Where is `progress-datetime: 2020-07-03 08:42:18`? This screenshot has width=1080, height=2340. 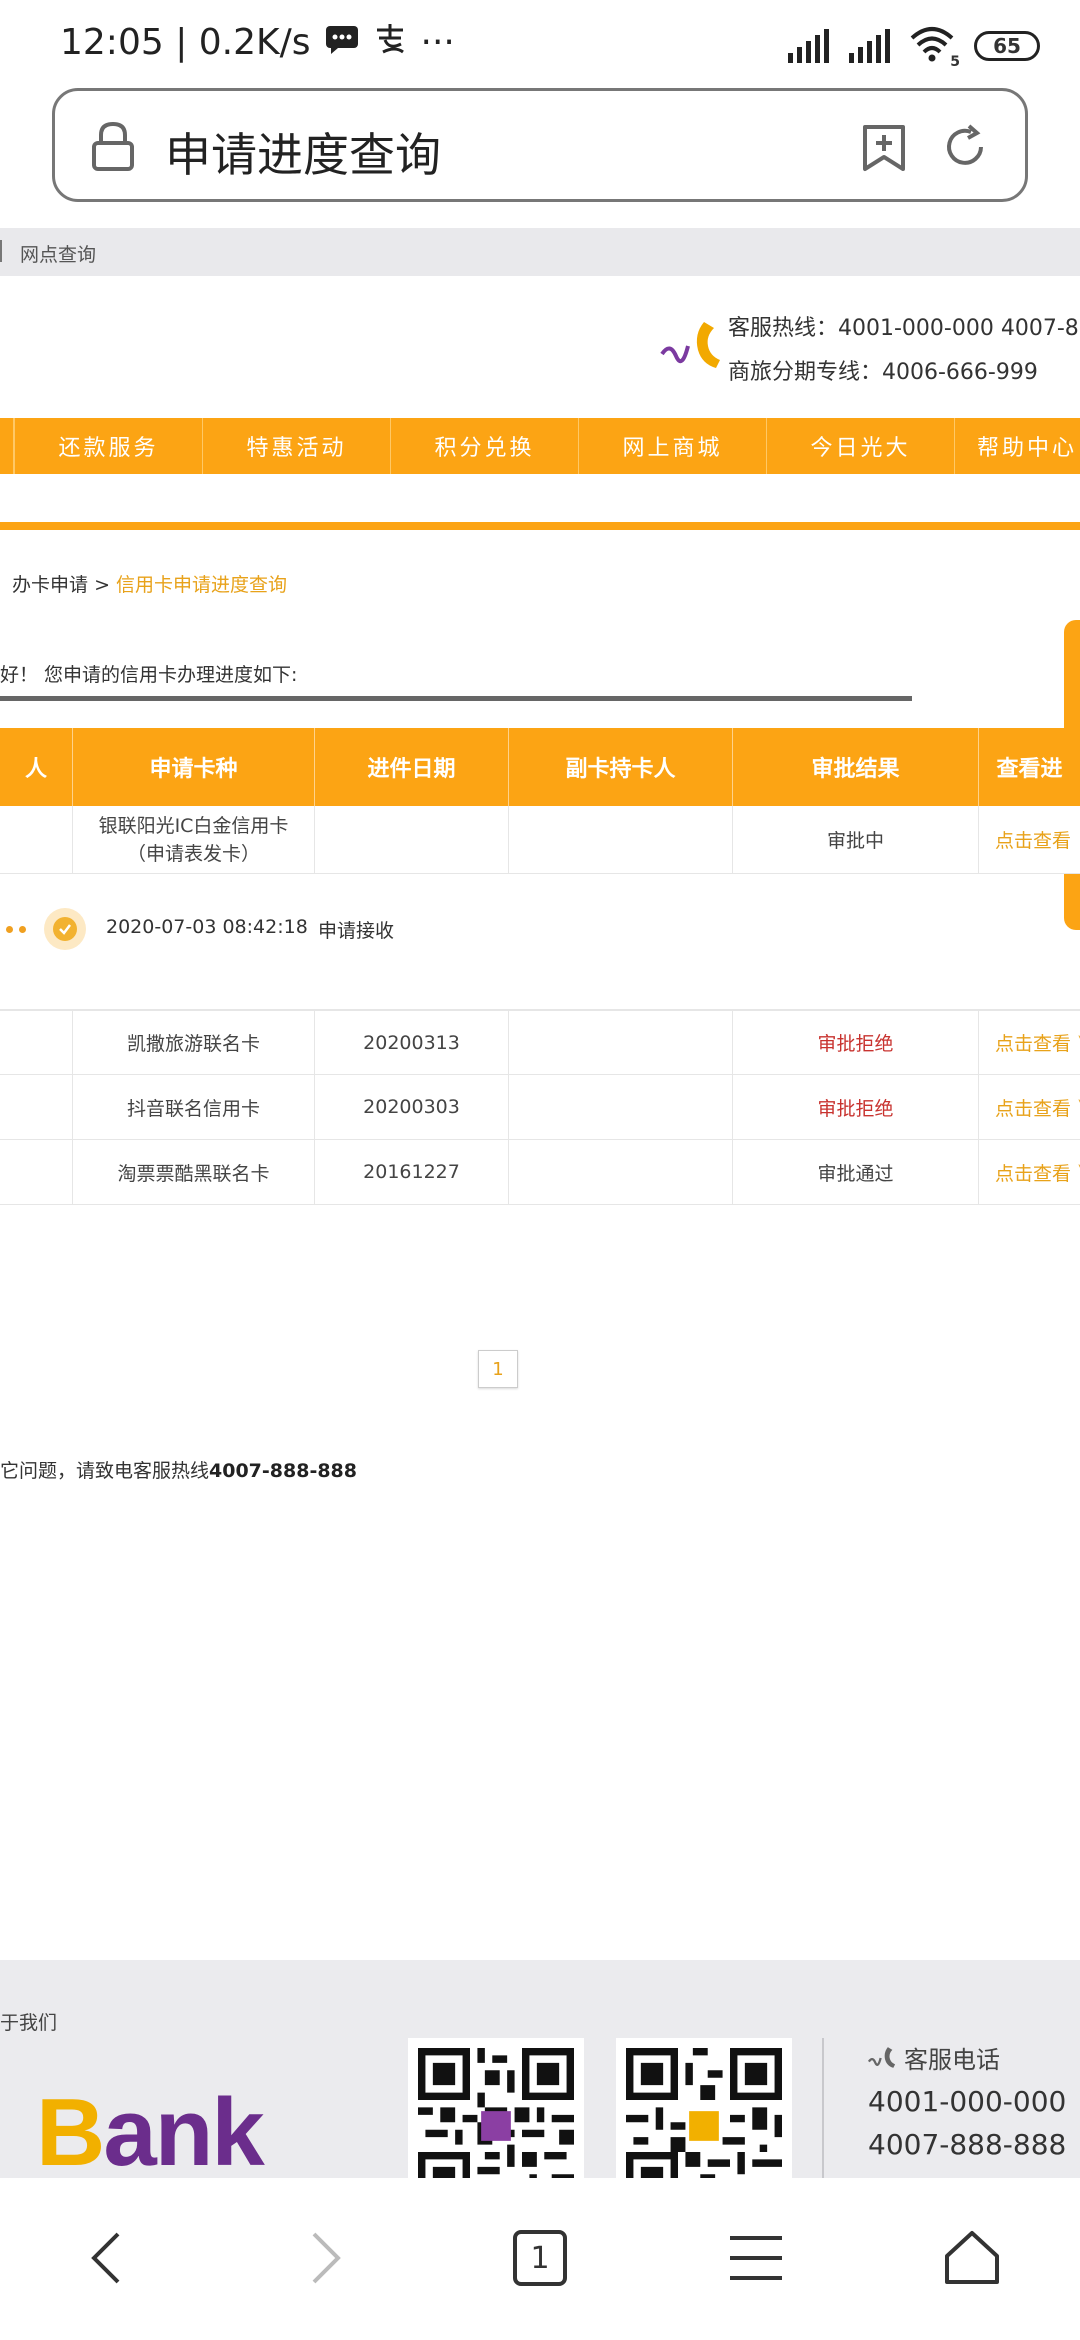 progress-datetime: 2020-07-03 08:42:18 is located at coordinates (207, 927).